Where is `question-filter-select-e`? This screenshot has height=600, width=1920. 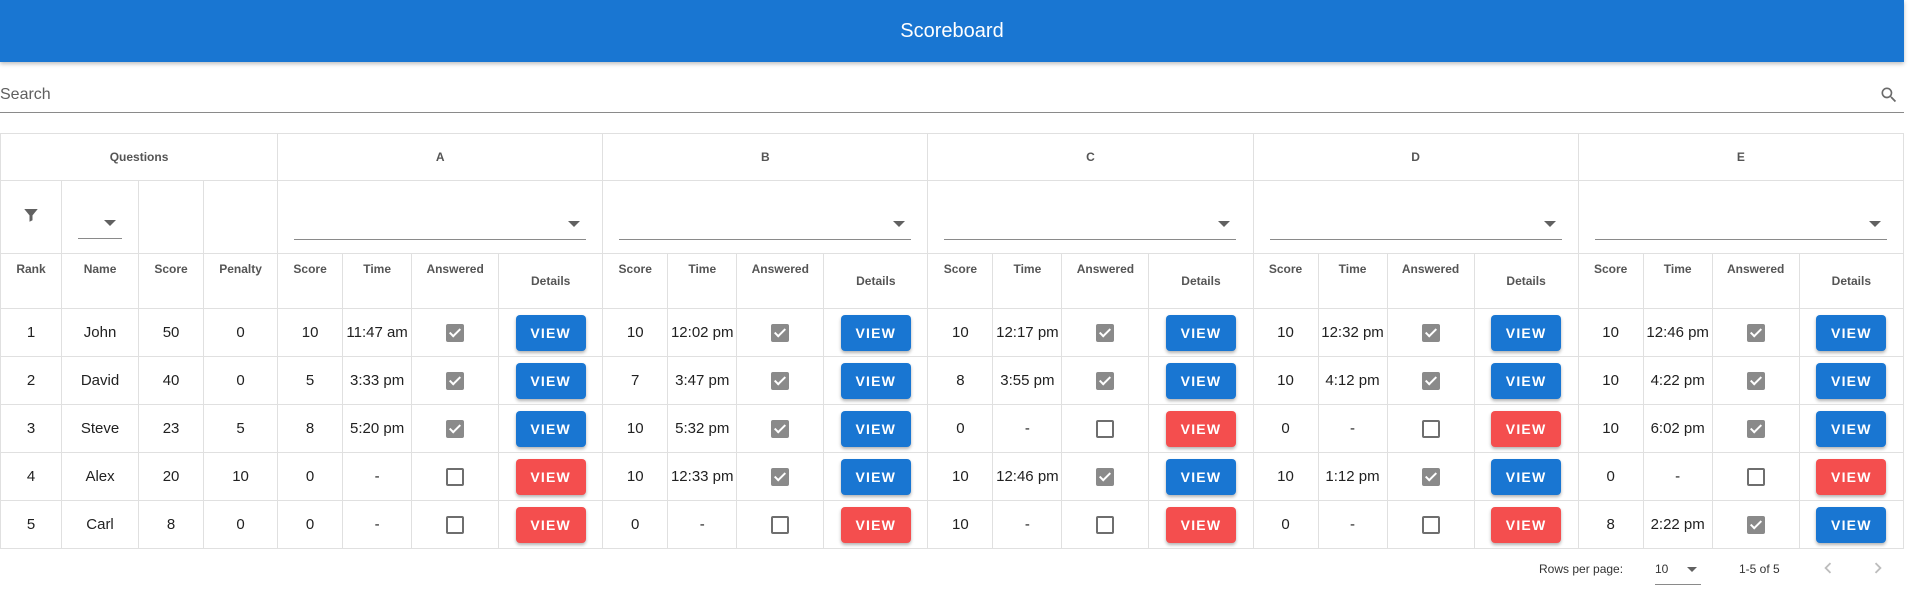 question-filter-select-e is located at coordinates (1740, 224).